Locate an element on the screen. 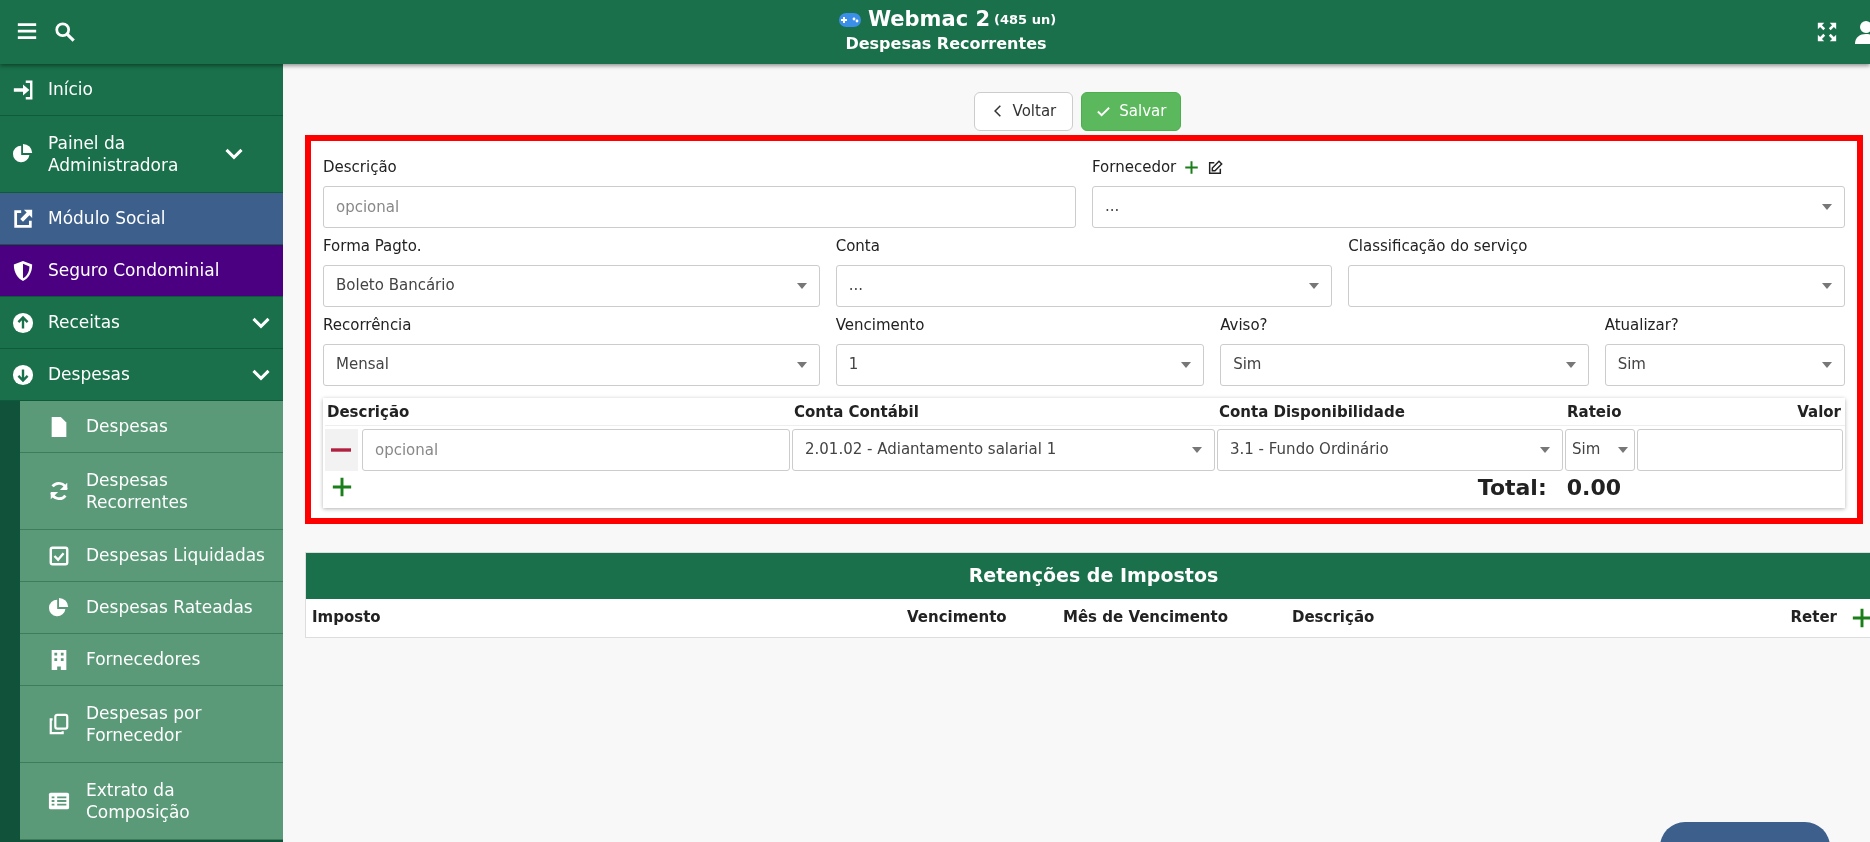 This screenshot has height=842, width=1870. back-button: Voltar is located at coordinates (1023, 111).